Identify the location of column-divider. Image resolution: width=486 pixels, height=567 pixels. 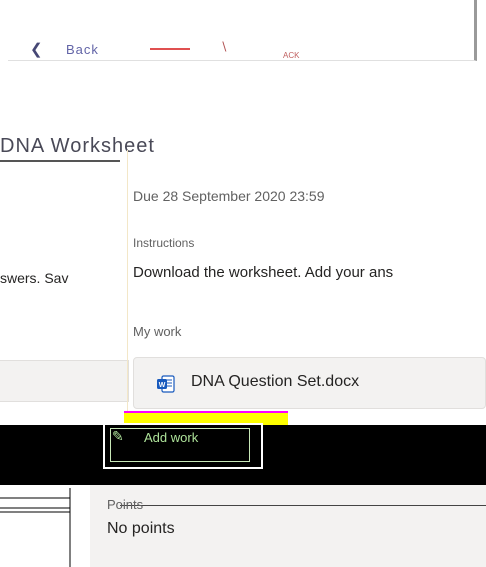
(127, 285).